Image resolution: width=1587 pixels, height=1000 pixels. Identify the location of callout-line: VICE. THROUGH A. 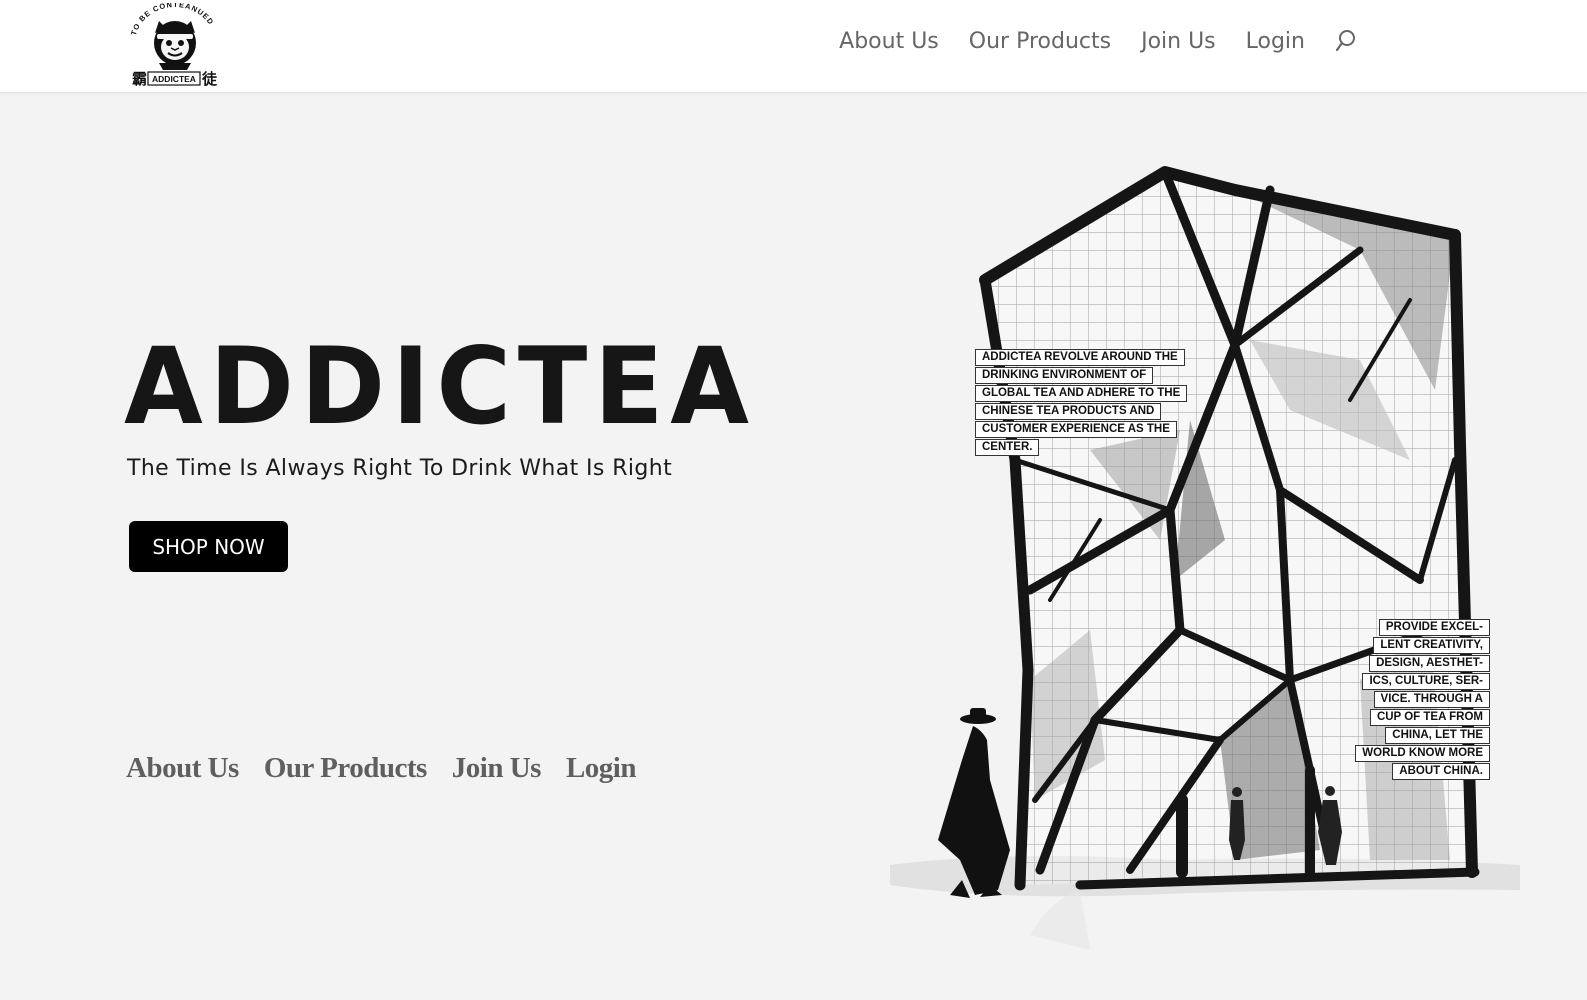
(1431, 699).